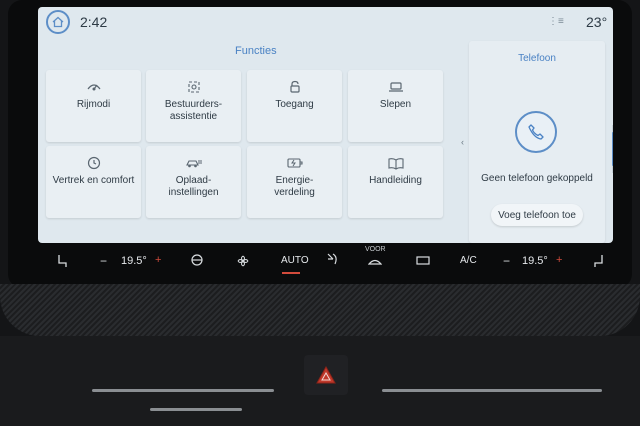 The width and height of the screenshot is (640, 426). Describe the element at coordinates (320, 310) in the screenshot. I see `dashboard-trim` at that location.